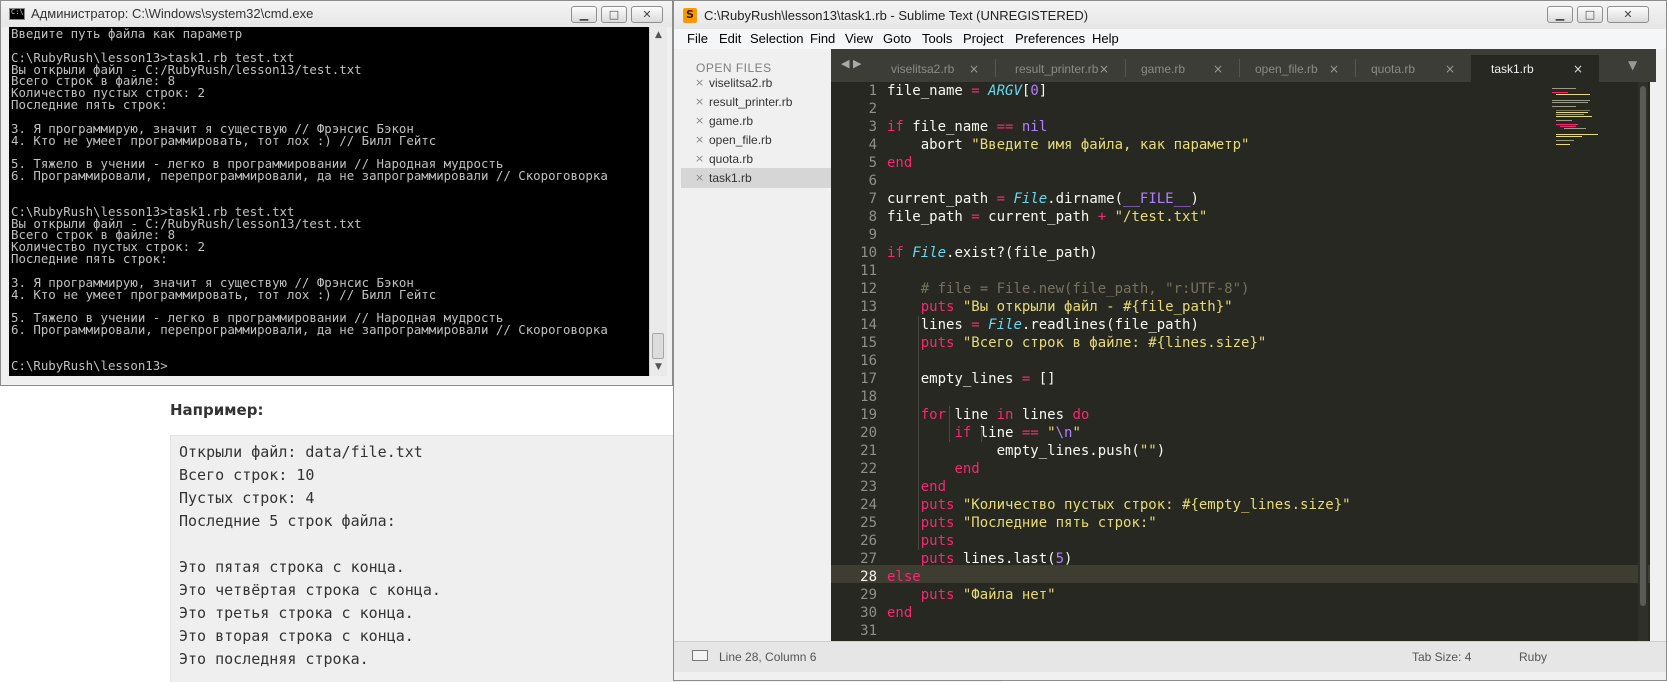 The width and height of the screenshot is (1667, 682). What do you see at coordinates (1632, 65) in the screenshot?
I see `tab-dropdown-icon: ▼` at bounding box center [1632, 65].